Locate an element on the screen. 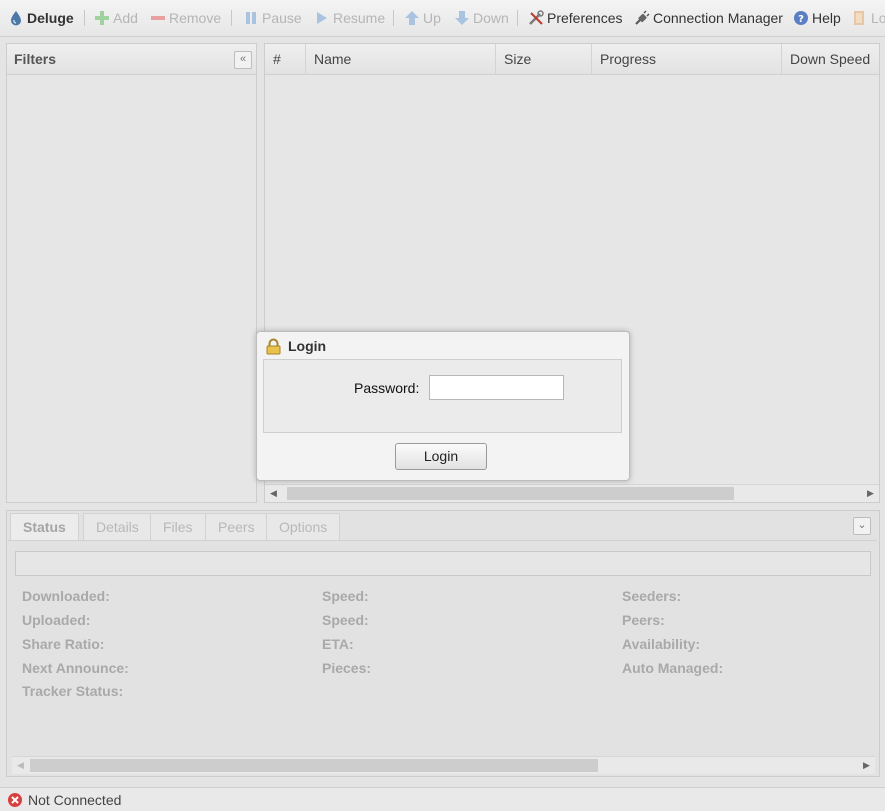  help-icon: ? is located at coordinates (801, 18).